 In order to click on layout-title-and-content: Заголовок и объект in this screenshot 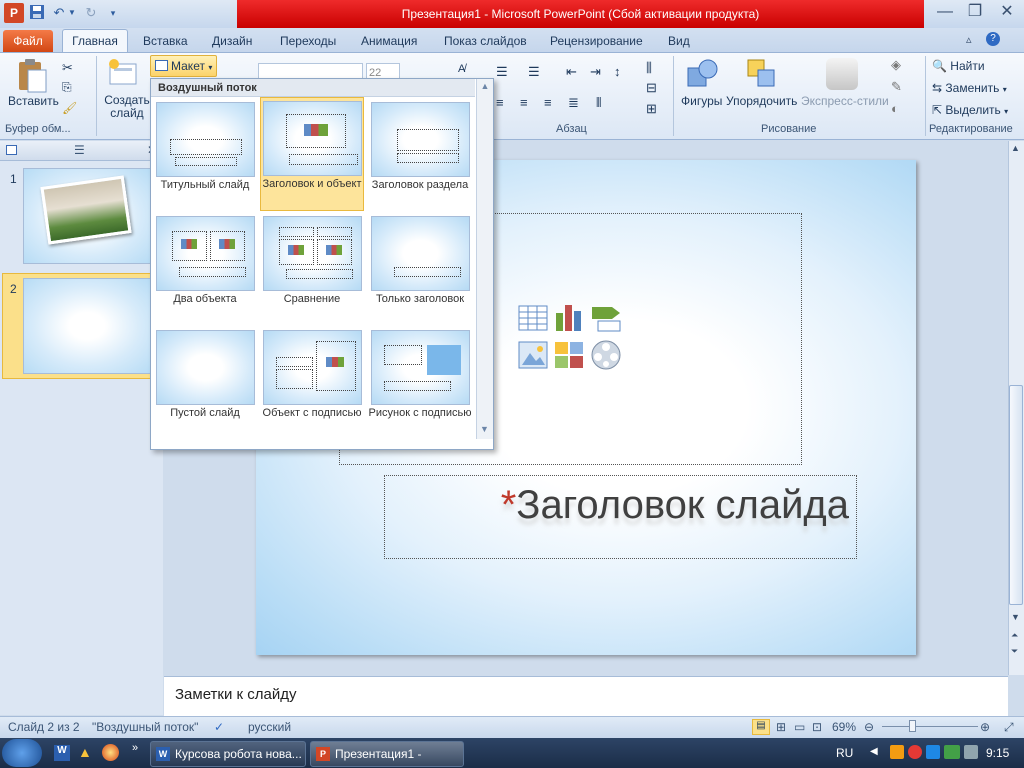, I will do `click(312, 154)`.